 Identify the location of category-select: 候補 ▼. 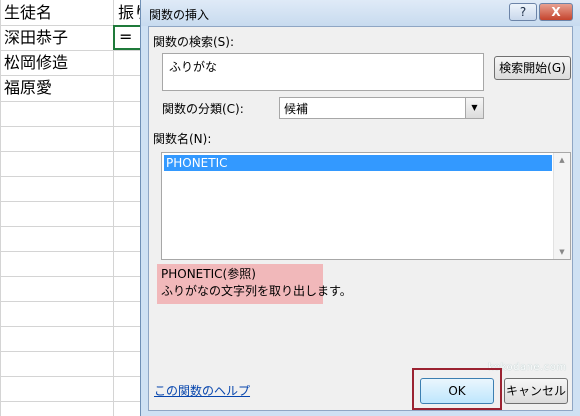
(381, 108).